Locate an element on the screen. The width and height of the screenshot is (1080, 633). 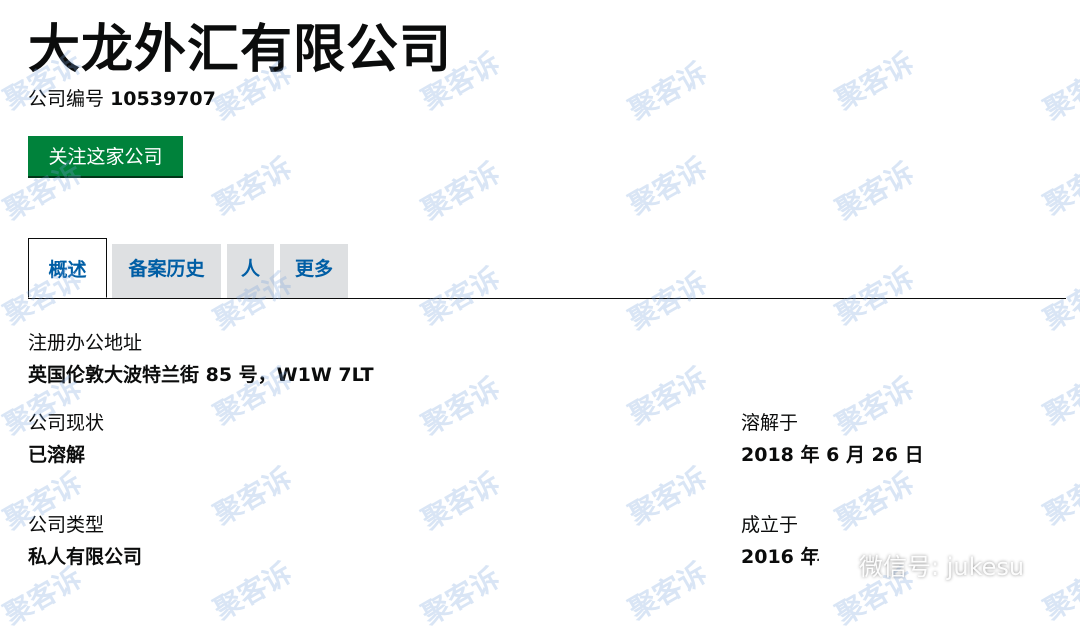
wechat-watermark: 微信号: jukesu is located at coordinates (919, 564).